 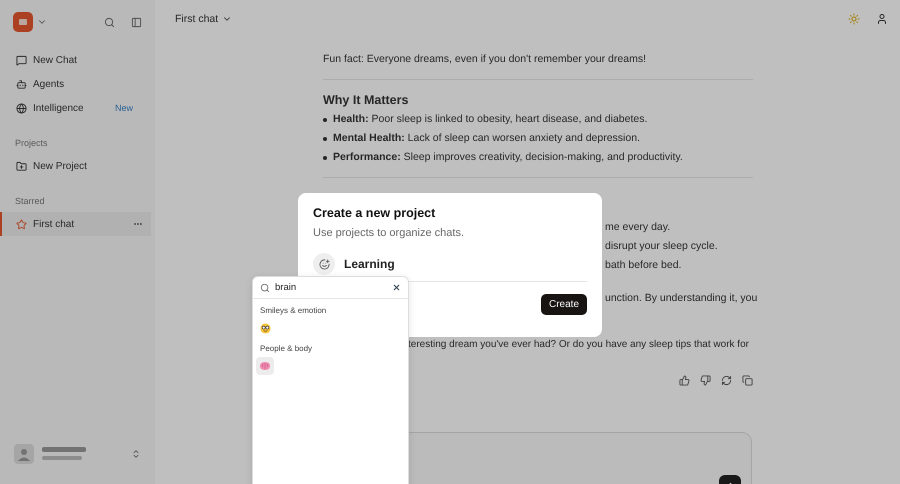 I want to click on message-text: teresting dream you've ever had? Or do you have any sleep tips that work for, so click(x=579, y=344).